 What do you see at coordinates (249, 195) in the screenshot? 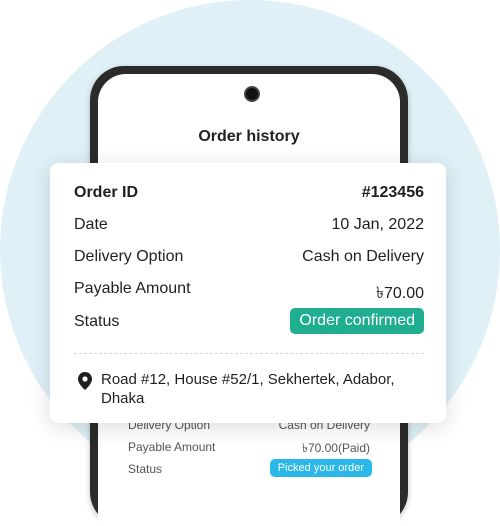
I see `order-id-row: Order ID #123456` at bounding box center [249, 195].